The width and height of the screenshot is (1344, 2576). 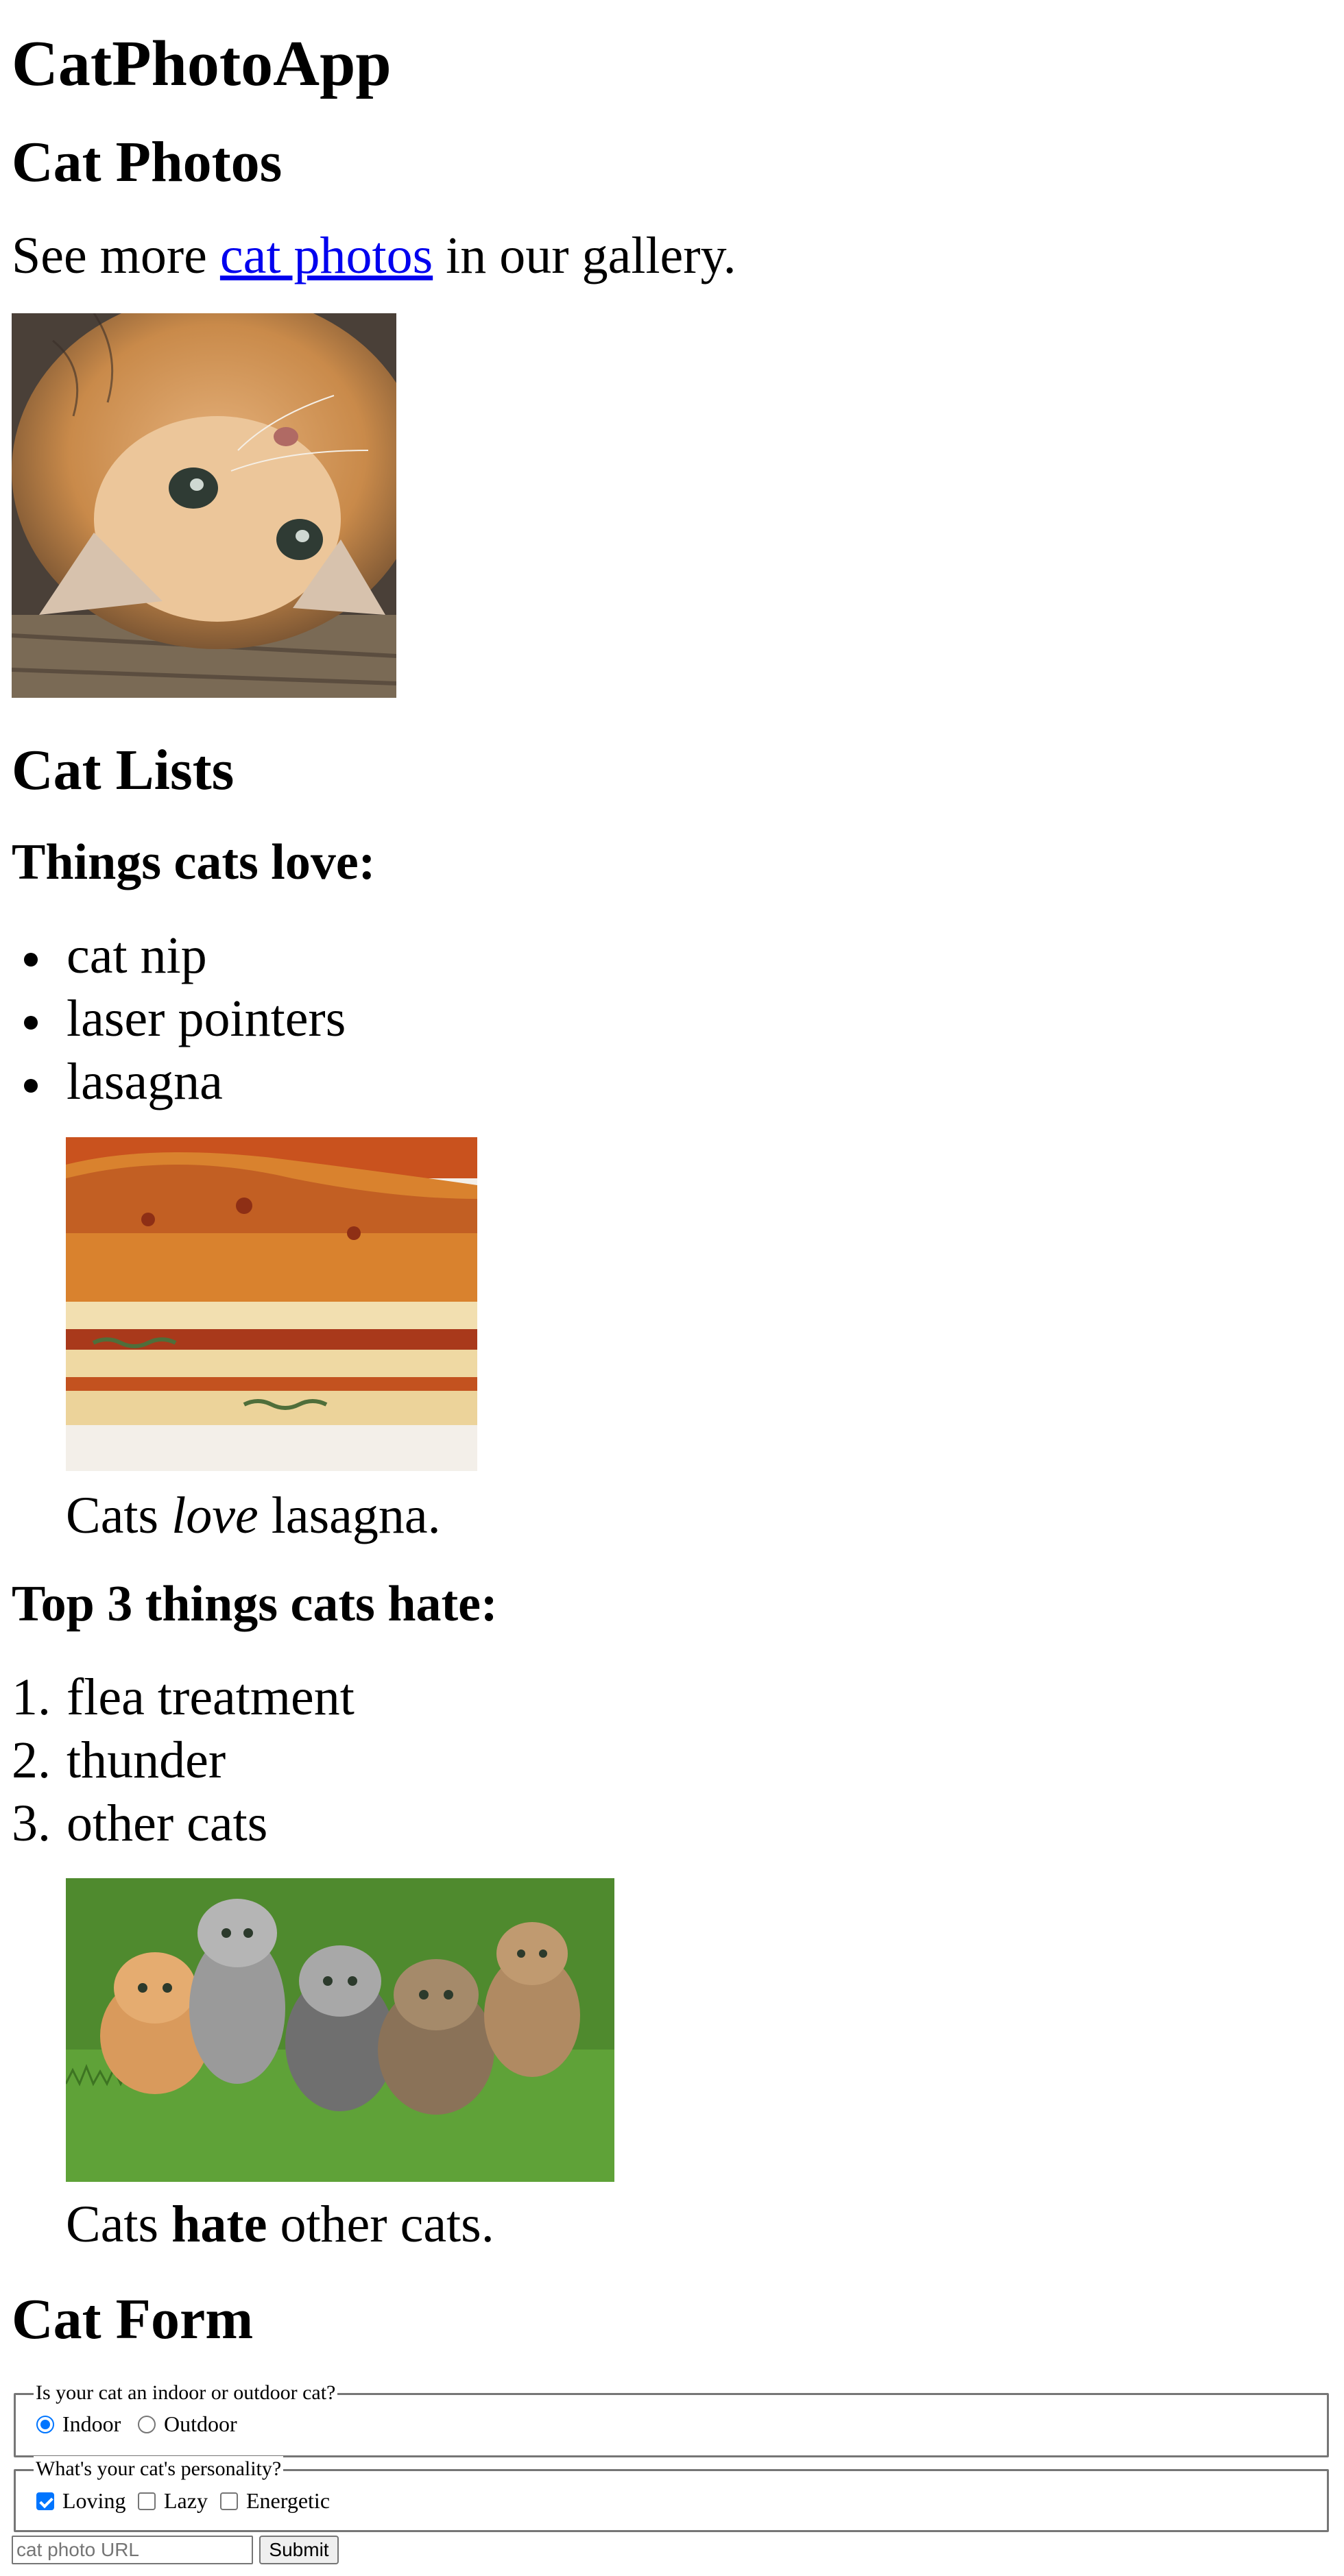 What do you see at coordinates (167, 1823) in the screenshot?
I see `hate-item-label: other cats` at bounding box center [167, 1823].